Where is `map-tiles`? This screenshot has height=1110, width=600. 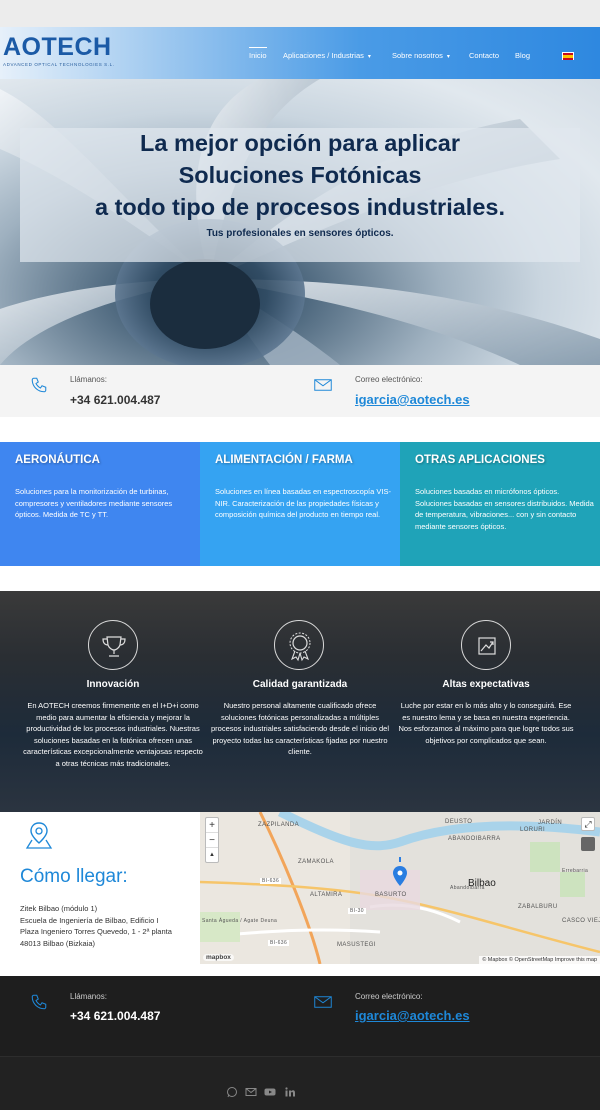
map-tiles is located at coordinates (400, 888).